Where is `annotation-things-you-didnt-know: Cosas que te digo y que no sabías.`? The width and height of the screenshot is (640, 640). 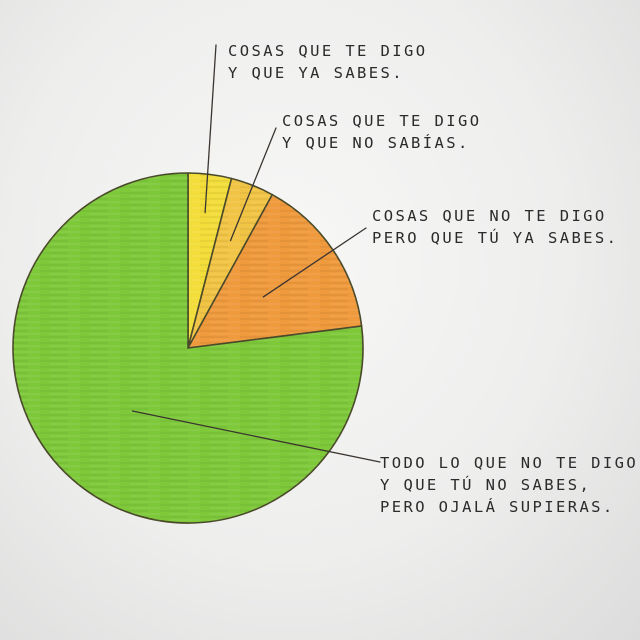 annotation-things-you-didnt-know: Cosas que te digo y que no sabías. is located at coordinates (381, 132).